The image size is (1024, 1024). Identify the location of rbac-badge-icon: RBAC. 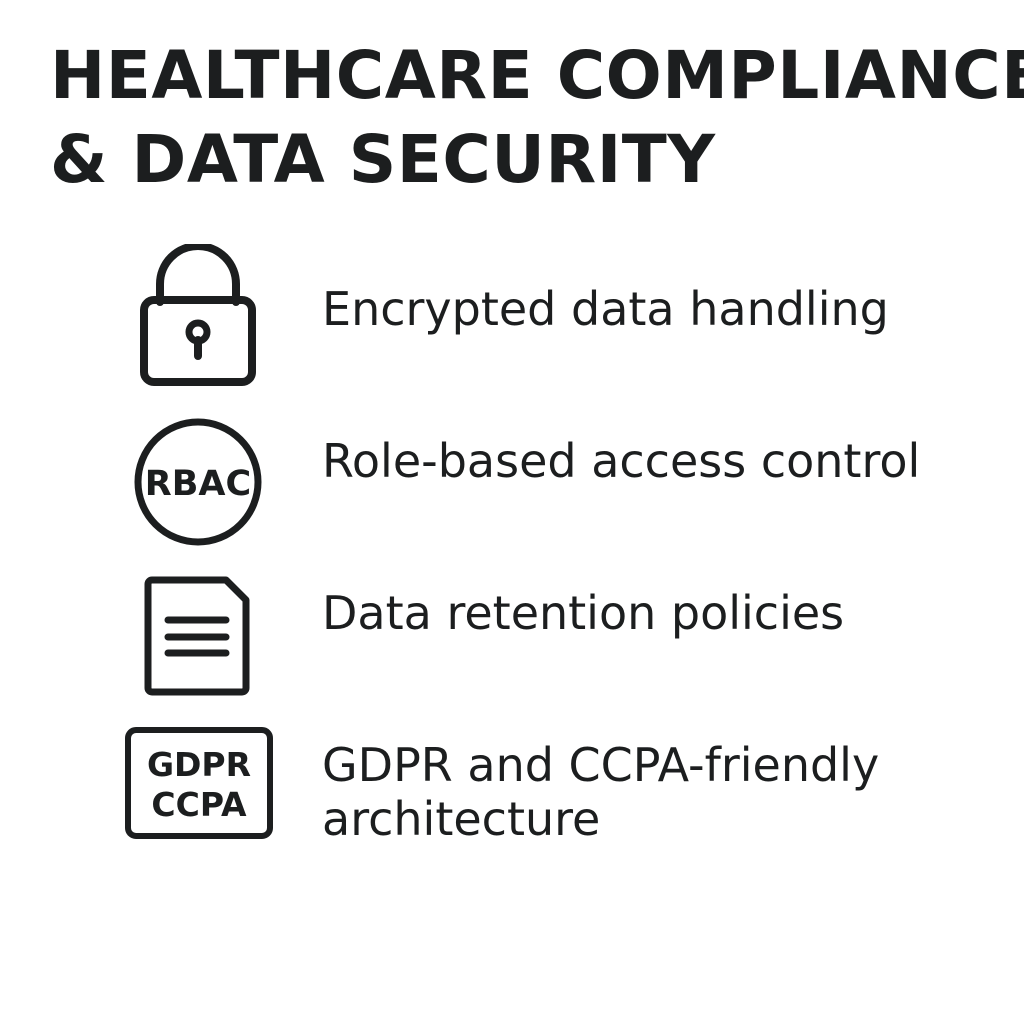
(198, 482).